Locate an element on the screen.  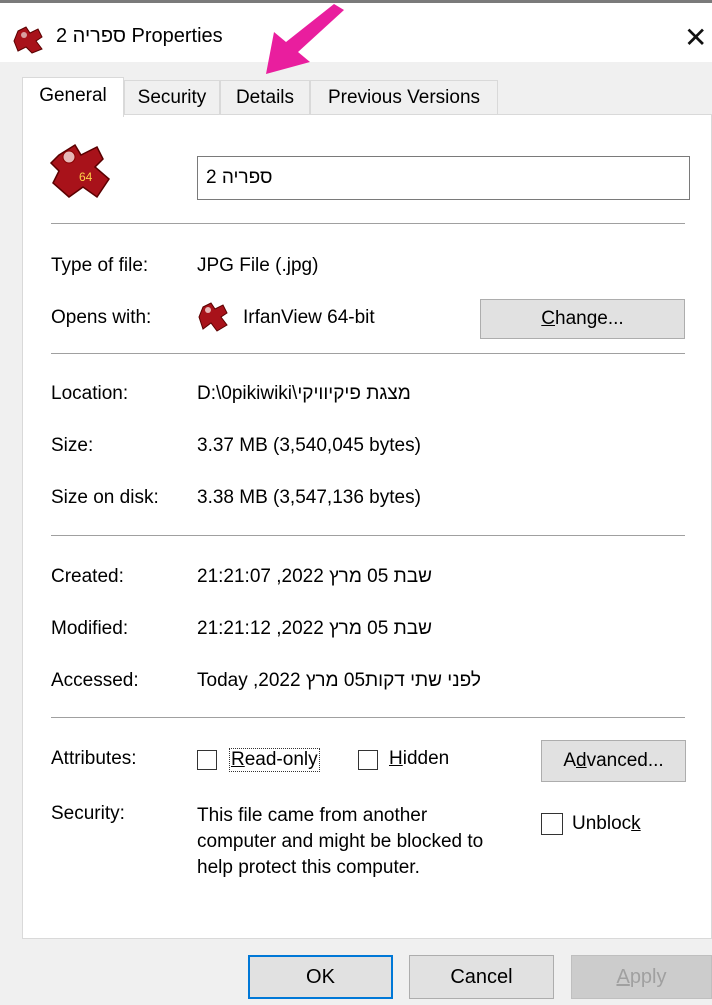
cancel-button: Cancel is located at coordinates (481, 977).